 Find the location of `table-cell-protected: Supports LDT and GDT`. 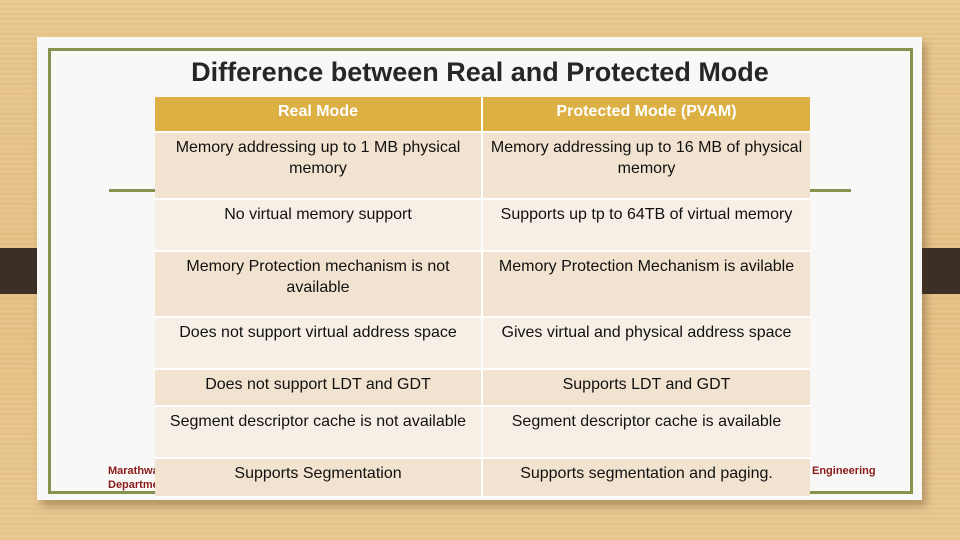

table-cell-protected: Supports LDT and GDT is located at coordinates (646, 388).